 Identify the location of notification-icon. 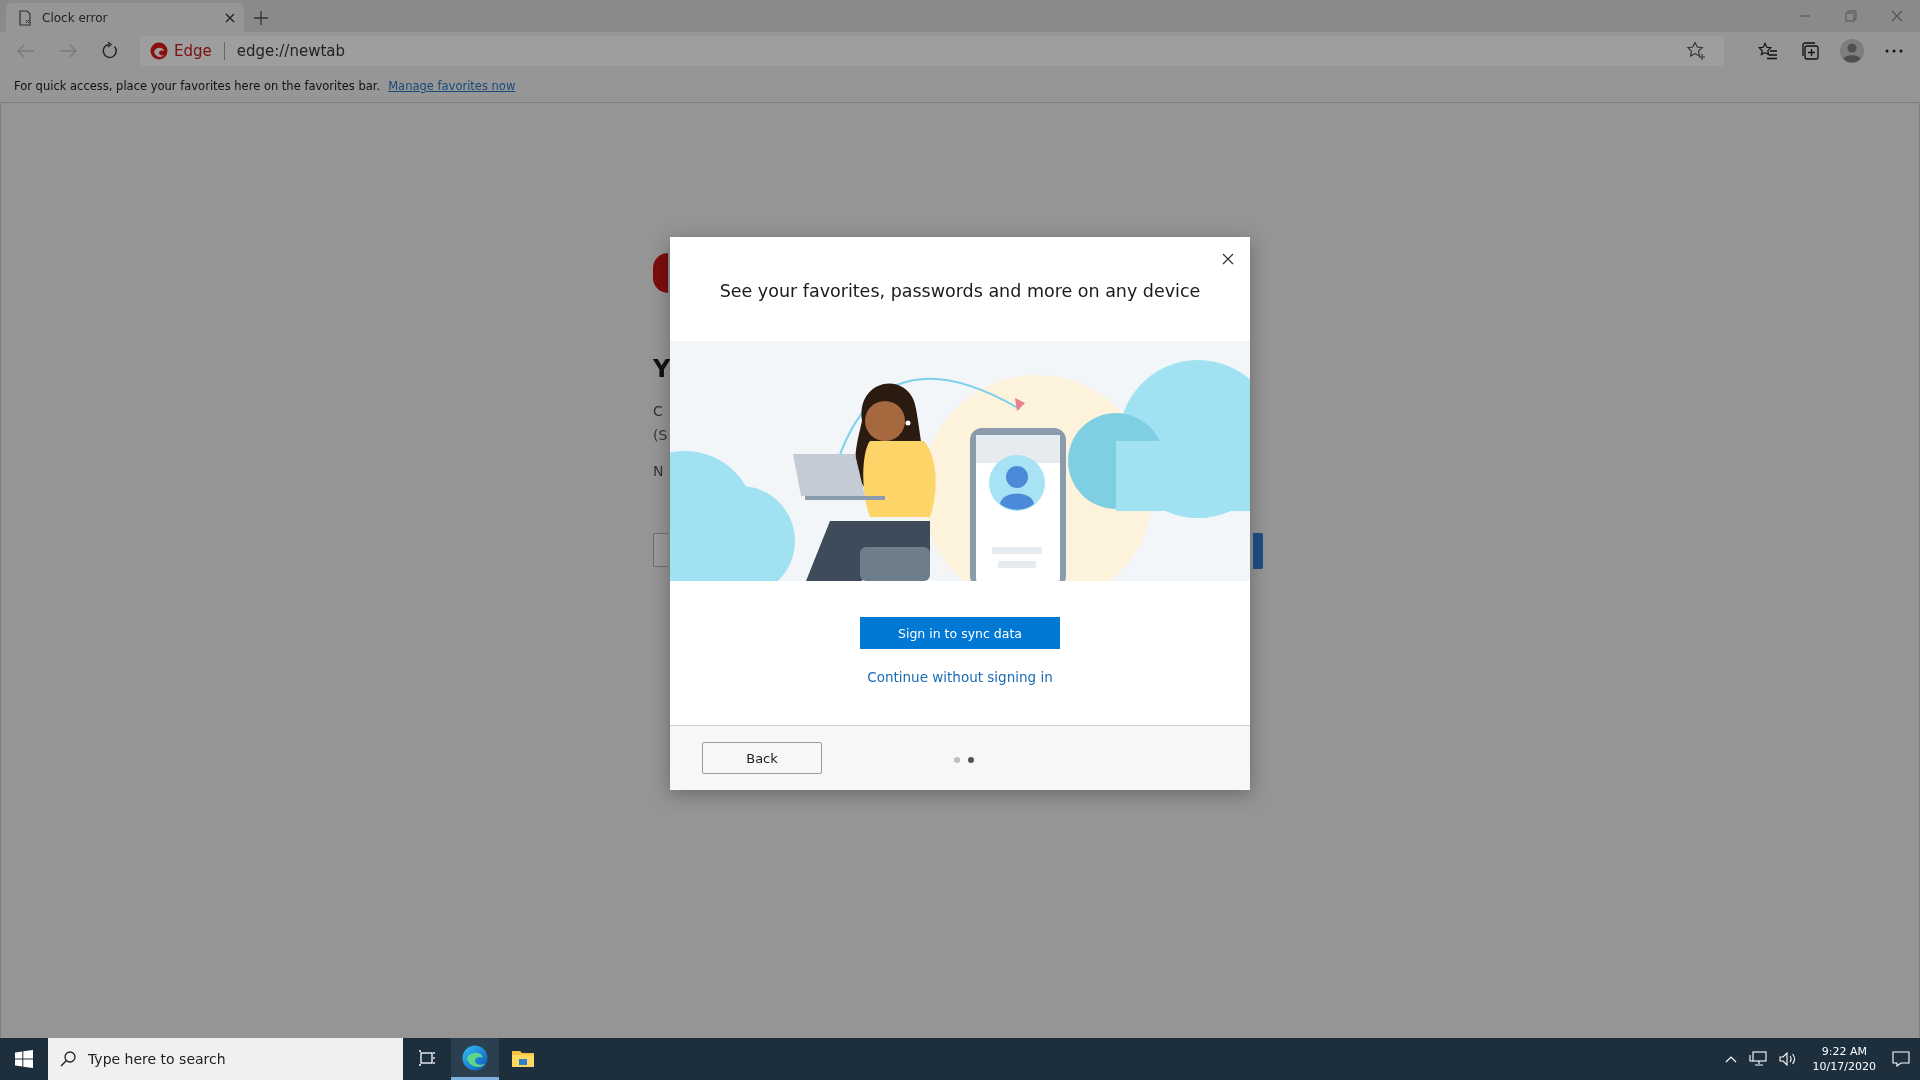
(1901, 1059).